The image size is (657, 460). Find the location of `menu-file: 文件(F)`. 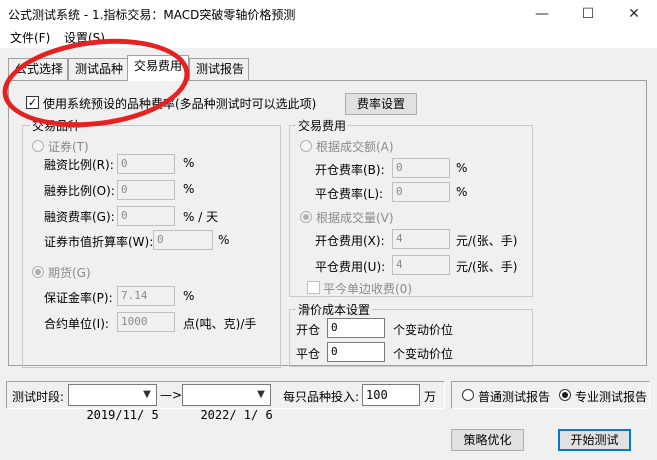

menu-file: 文件(F) is located at coordinates (30, 38).